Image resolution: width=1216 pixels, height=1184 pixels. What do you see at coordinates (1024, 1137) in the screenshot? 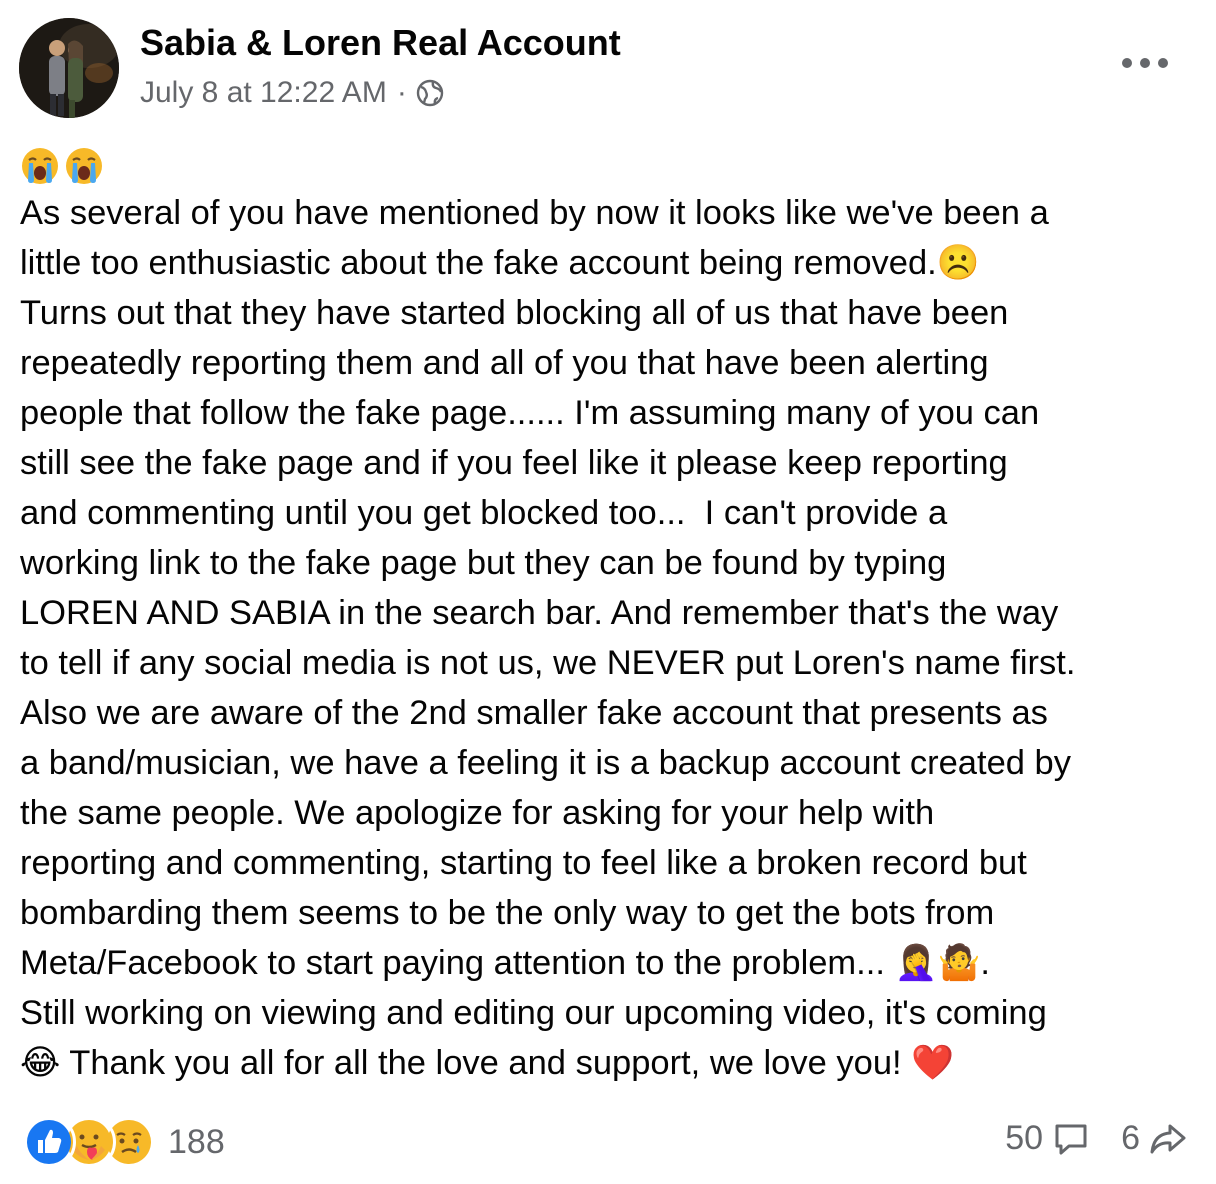
I see `comment-count: 50` at bounding box center [1024, 1137].